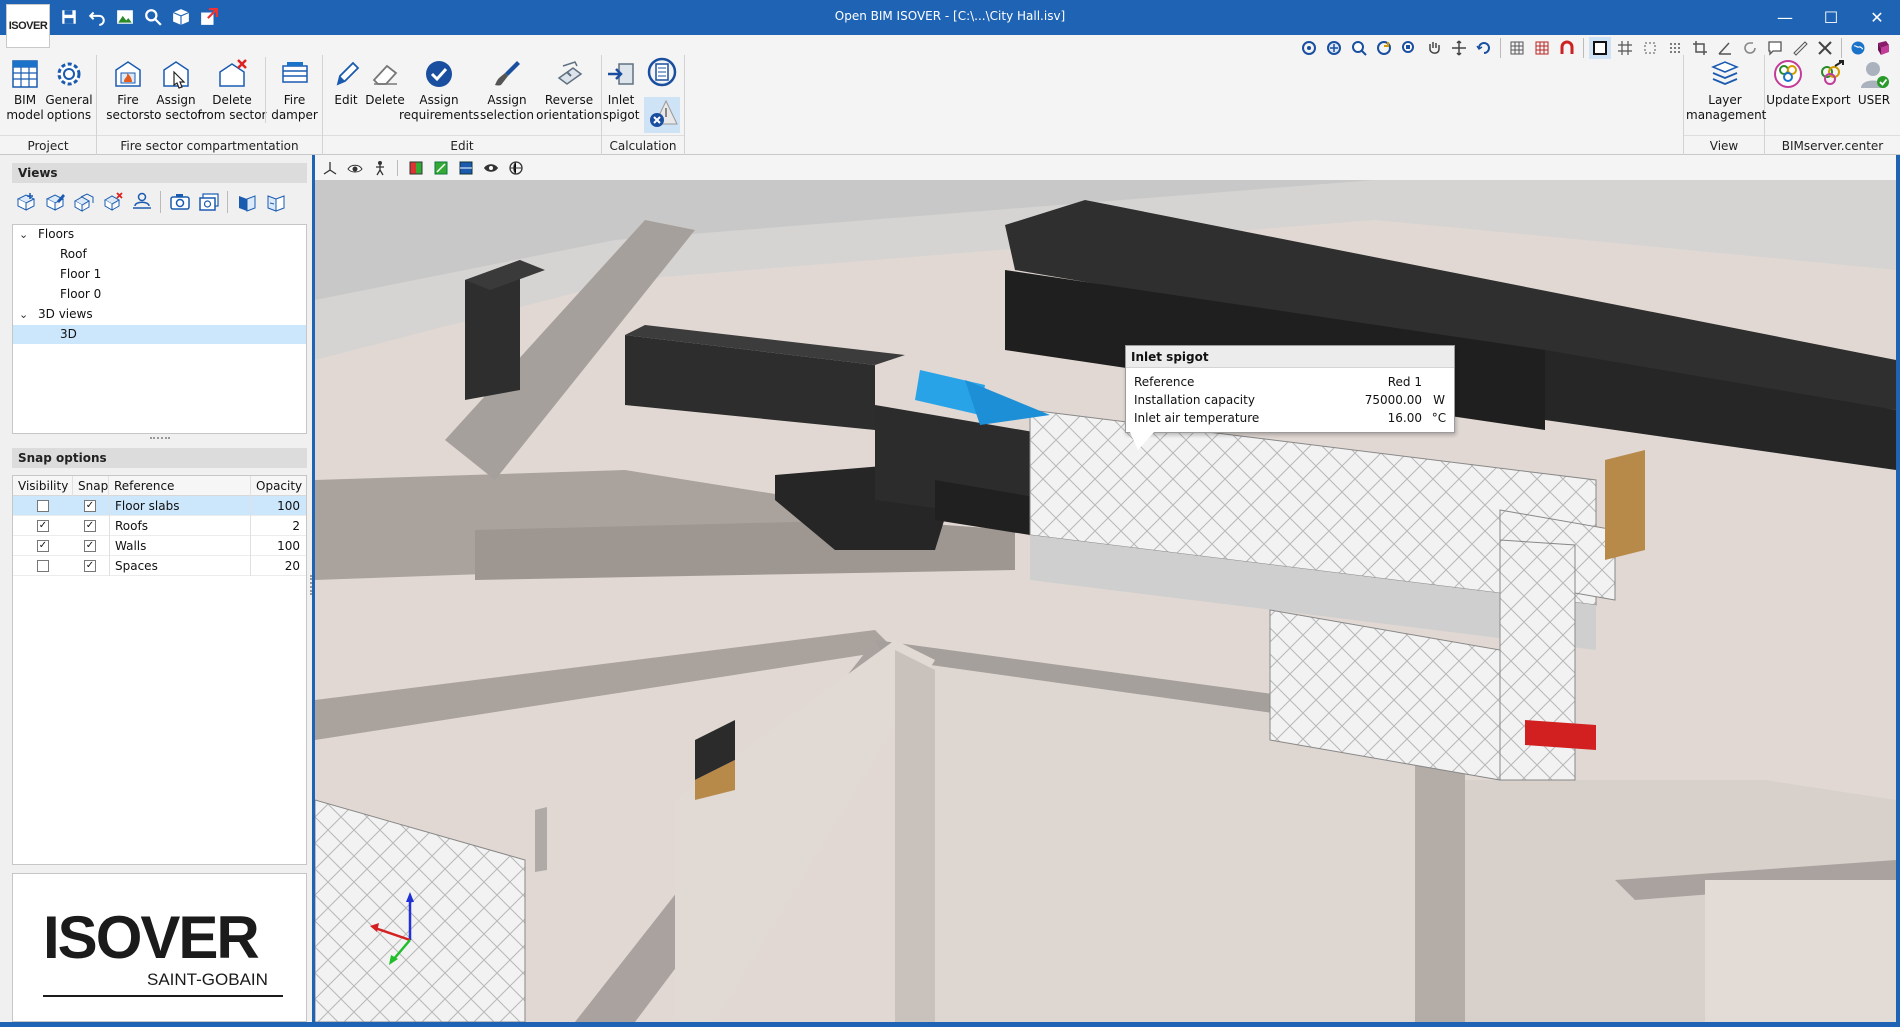 The image size is (1900, 1027). Describe the element at coordinates (69, 115) in the screenshot. I see `general-options-label-2: options` at that location.